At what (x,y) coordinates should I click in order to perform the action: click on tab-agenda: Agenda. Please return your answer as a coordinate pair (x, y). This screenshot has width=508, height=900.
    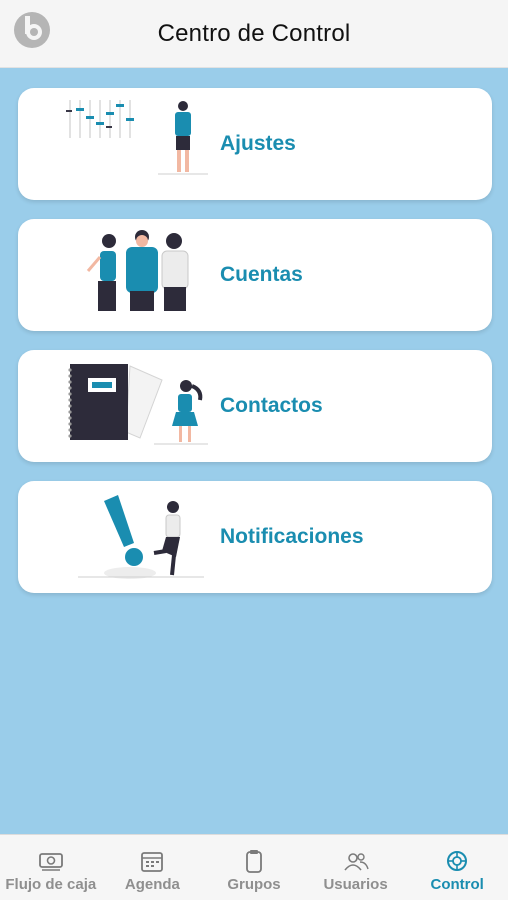
    Looking at the image, I should click on (153, 867).